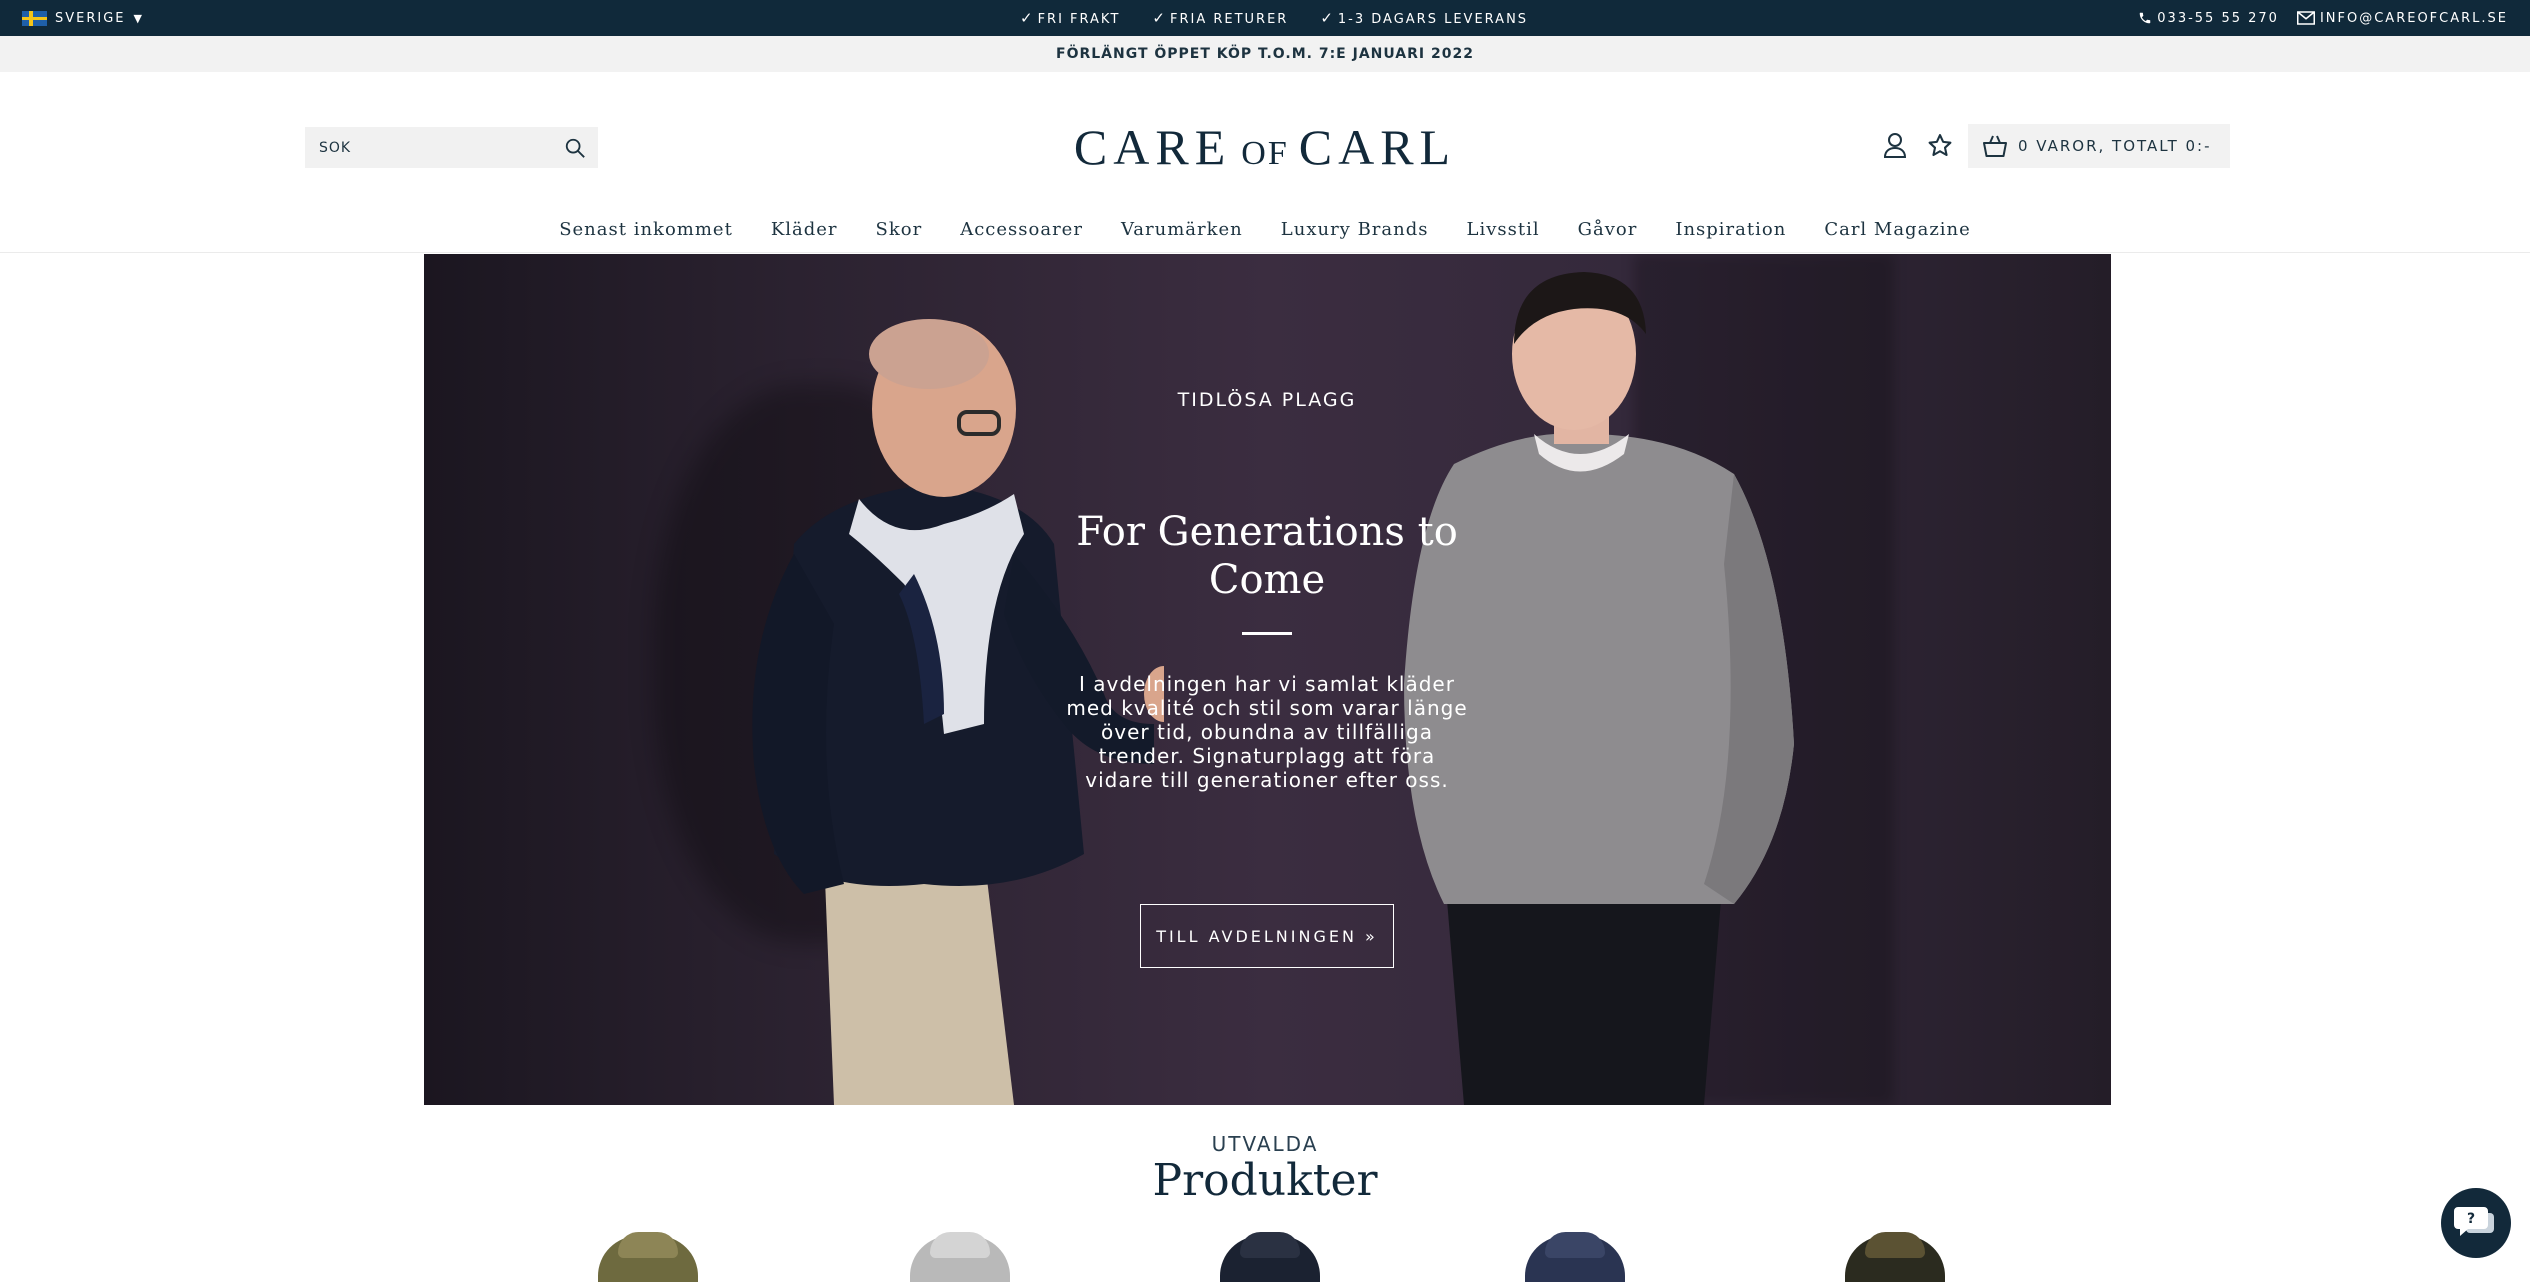 Image resolution: width=2530 pixels, height=1282 pixels. What do you see at coordinates (138, 18) in the screenshot?
I see `chevron-down-icon: ▼` at bounding box center [138, 18].